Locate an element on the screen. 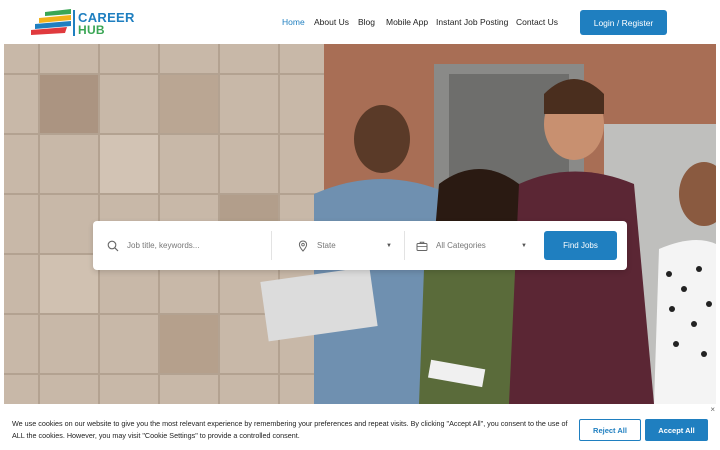 The height and width of the screenshot is (450, 720). logo-text-hub: HUB is located at coordinates (91, 30).